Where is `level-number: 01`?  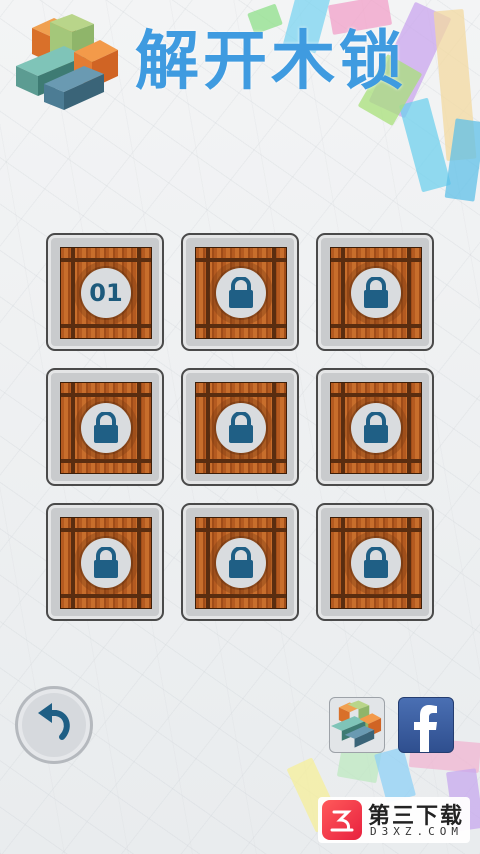 level-number: 01 is located at coordinates (106, 293).